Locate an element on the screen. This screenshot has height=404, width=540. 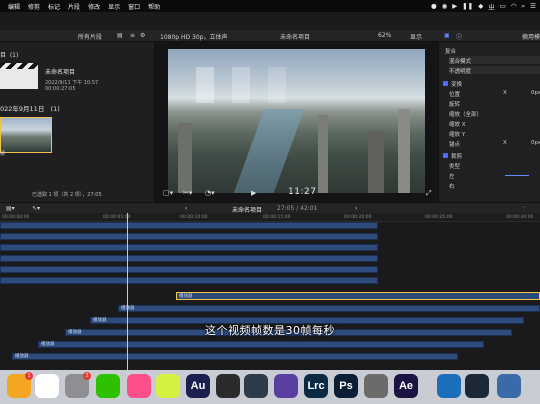
dock-quicktime-icon is located at coordinates (449, 386).